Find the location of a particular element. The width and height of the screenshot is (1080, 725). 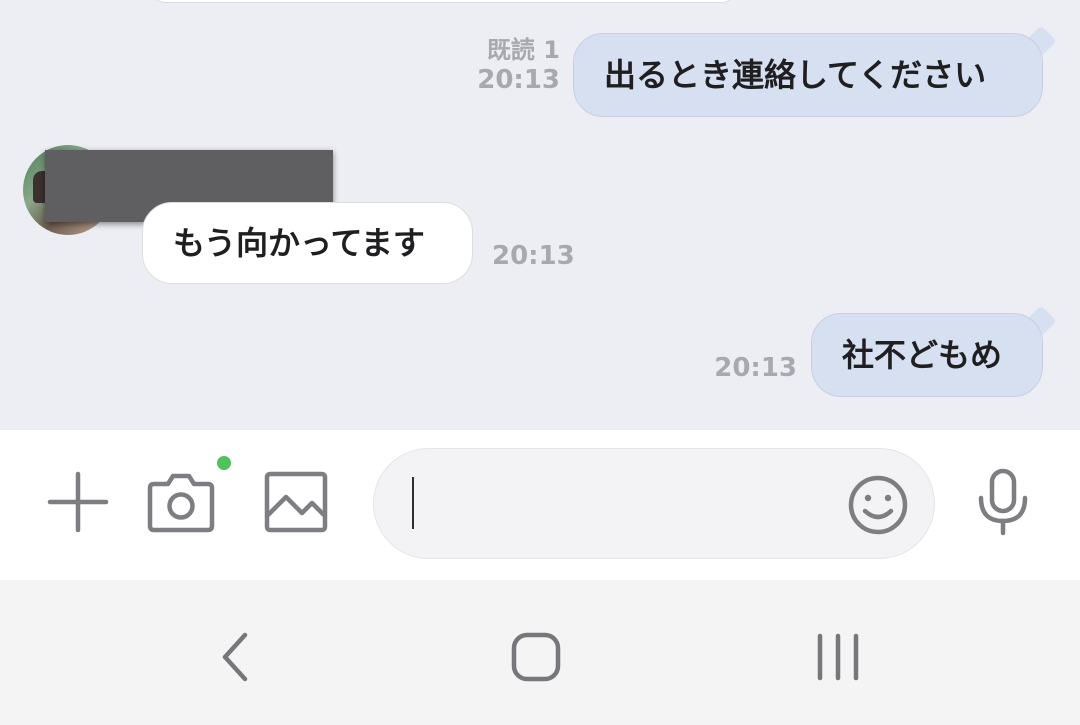

camera-button is located at coordinates (181, 502).